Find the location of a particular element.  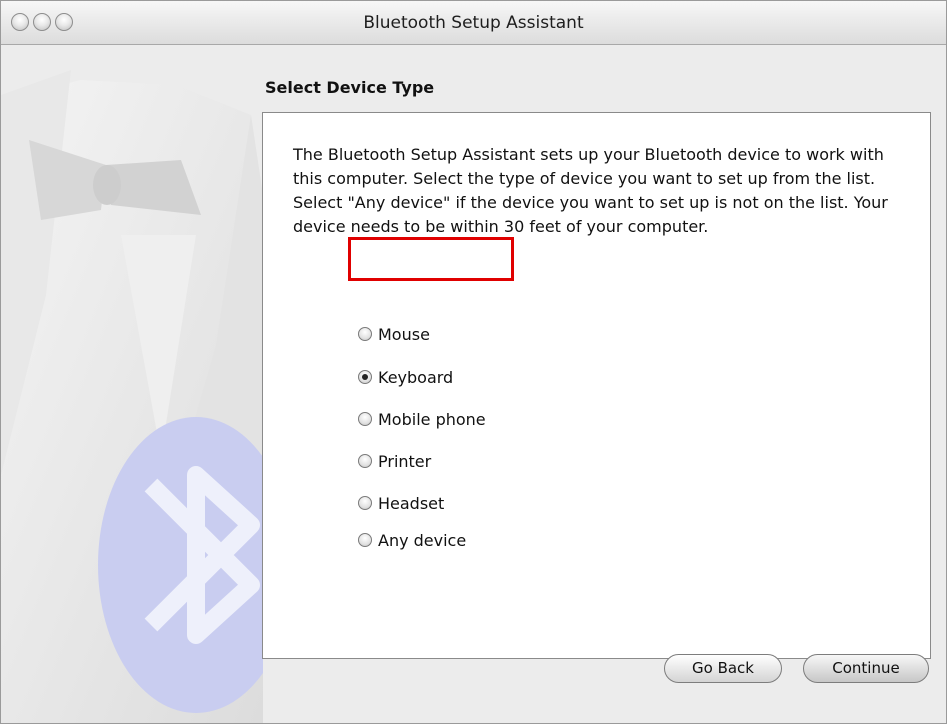

continue-button: Continue is located at coordinates (866, 668).